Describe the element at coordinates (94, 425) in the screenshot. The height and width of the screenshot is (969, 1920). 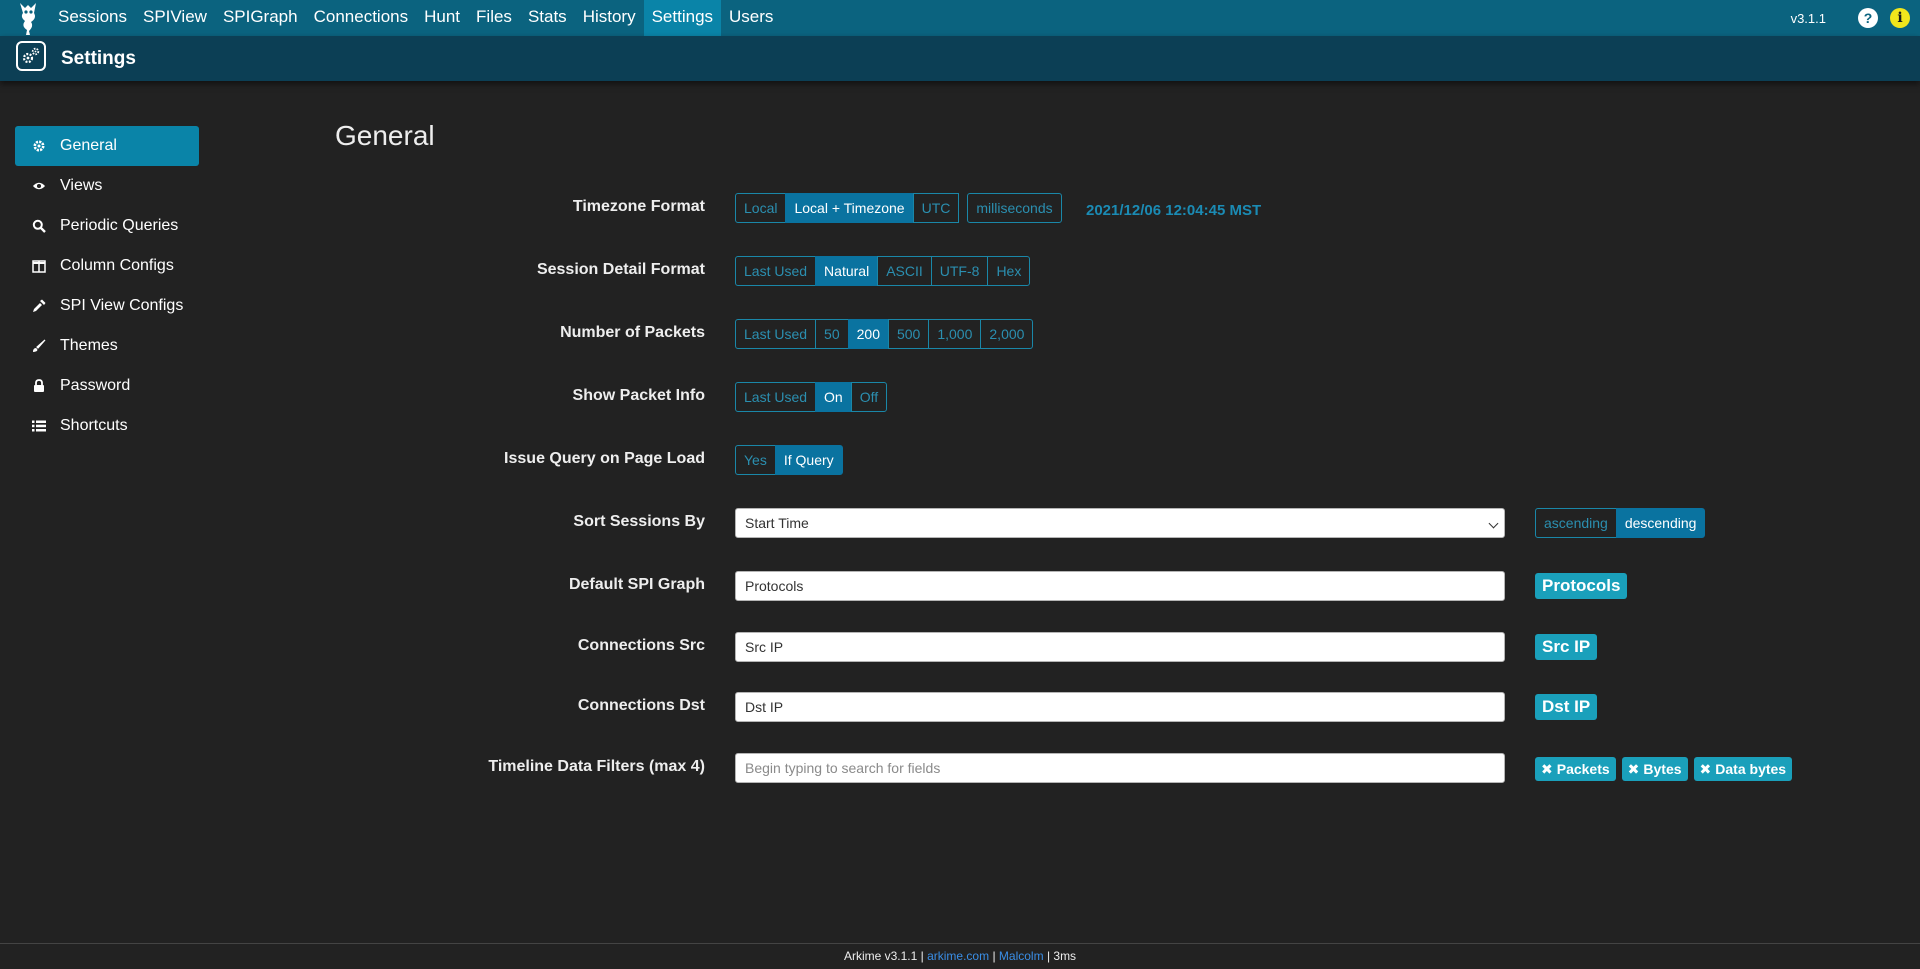
I see `sidebar-item-label: Shortcuts` at that location.